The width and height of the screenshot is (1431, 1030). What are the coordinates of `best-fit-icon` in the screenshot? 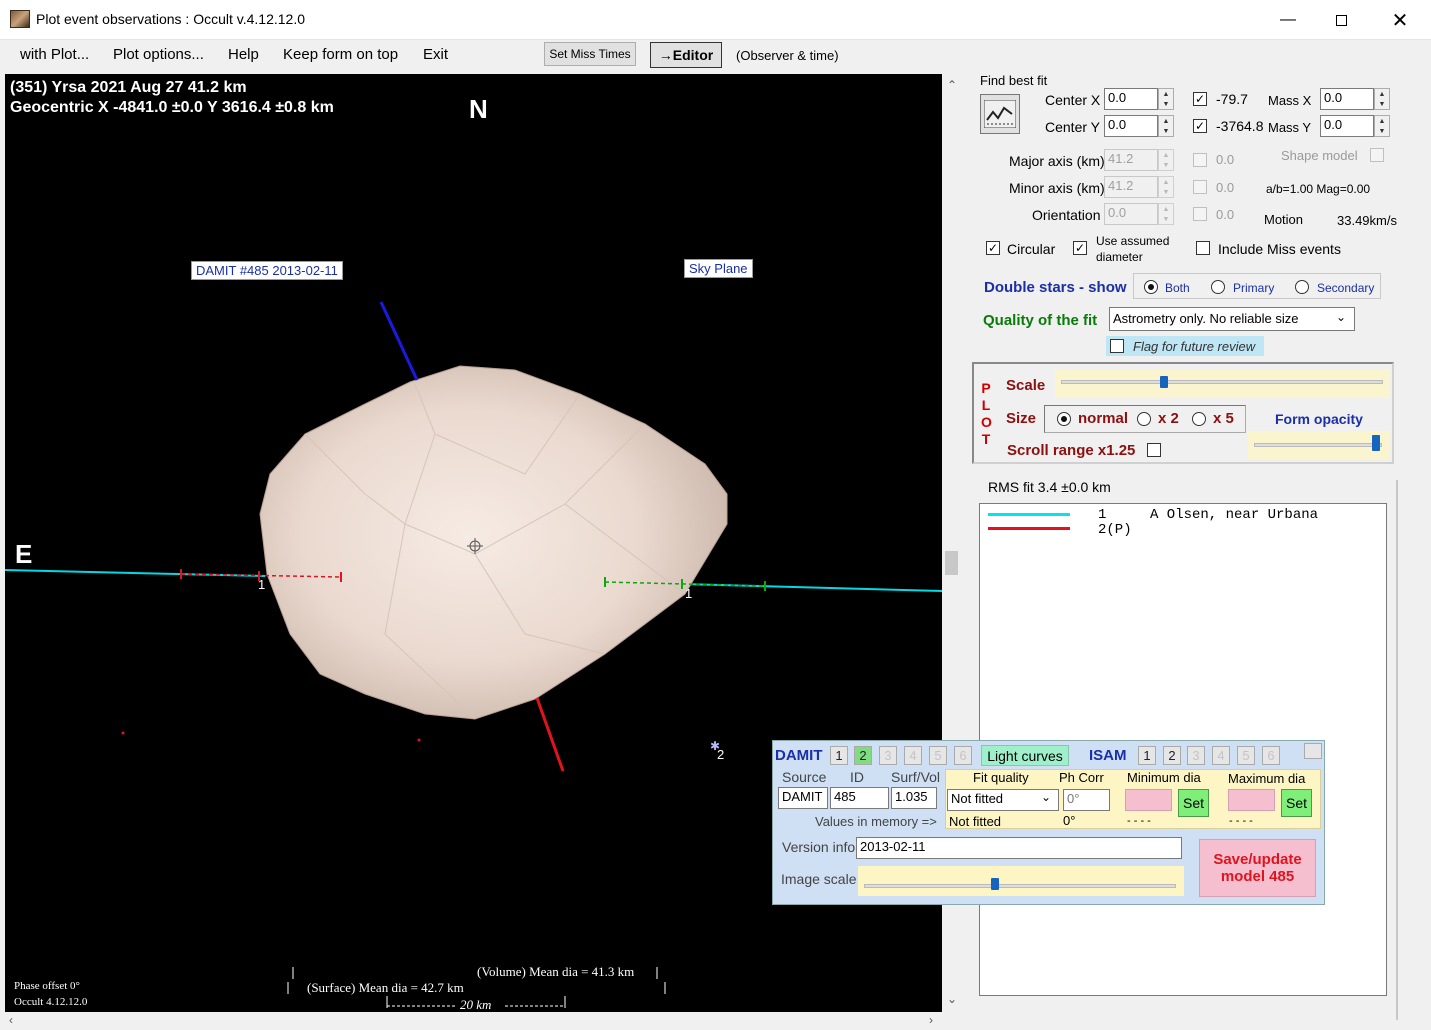 It's located at (1000, 114).